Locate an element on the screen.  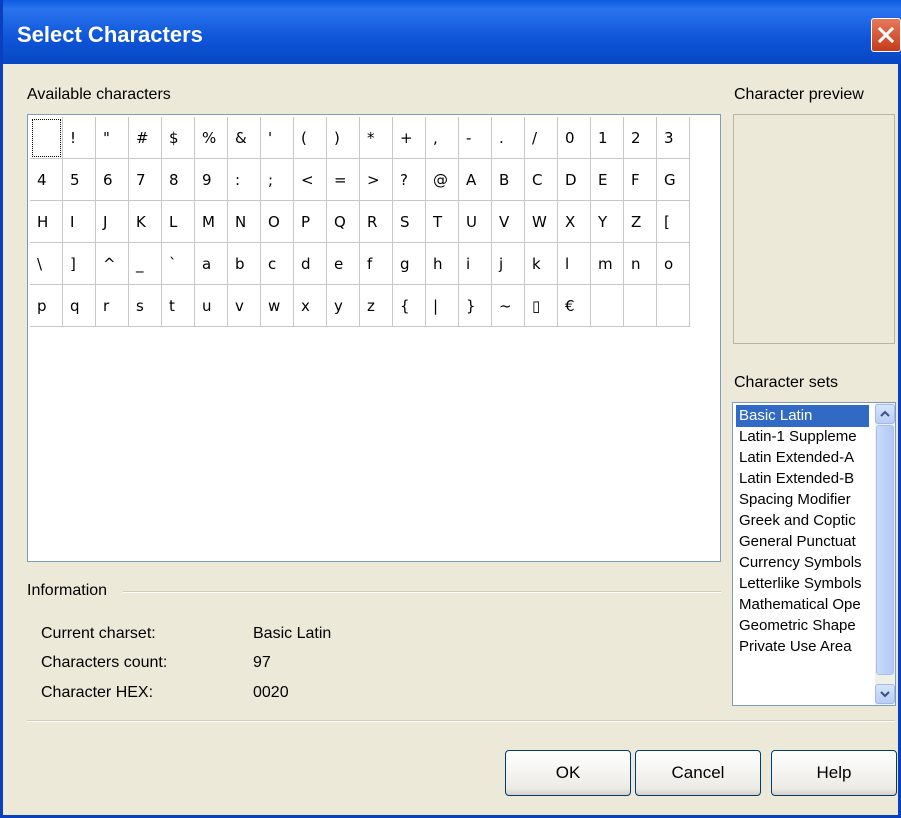
character-cell: ~ is located at coordinates (508, 306).